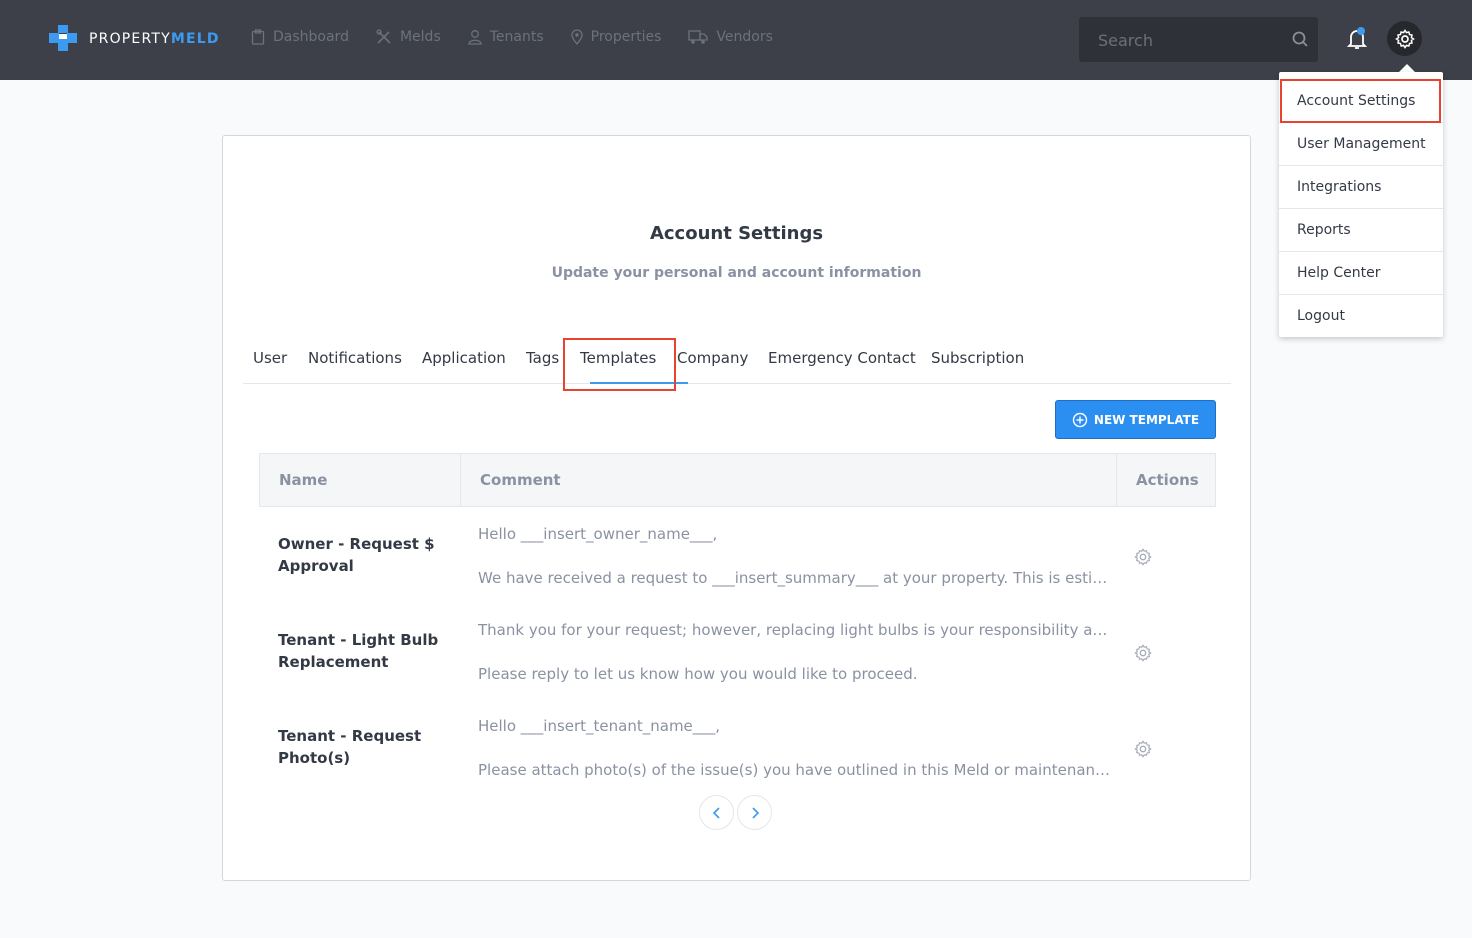 This screenshot has height=938, width=1472. I want to click on nav-item-vendors: Vendors, so click(730, 37).